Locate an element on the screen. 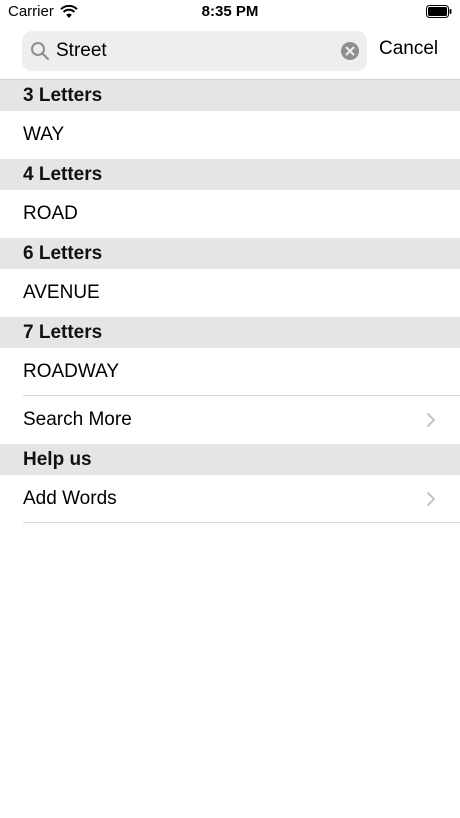 The width and height of the screenshot is (460, 818). search-more-label: Search More is located at coordinates (77, 419).